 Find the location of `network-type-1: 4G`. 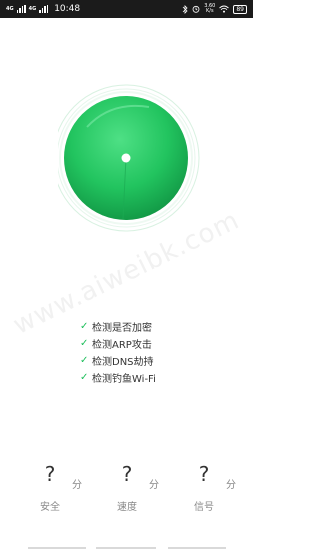

network-type-1: 4G is located at coordinates (10, 8).